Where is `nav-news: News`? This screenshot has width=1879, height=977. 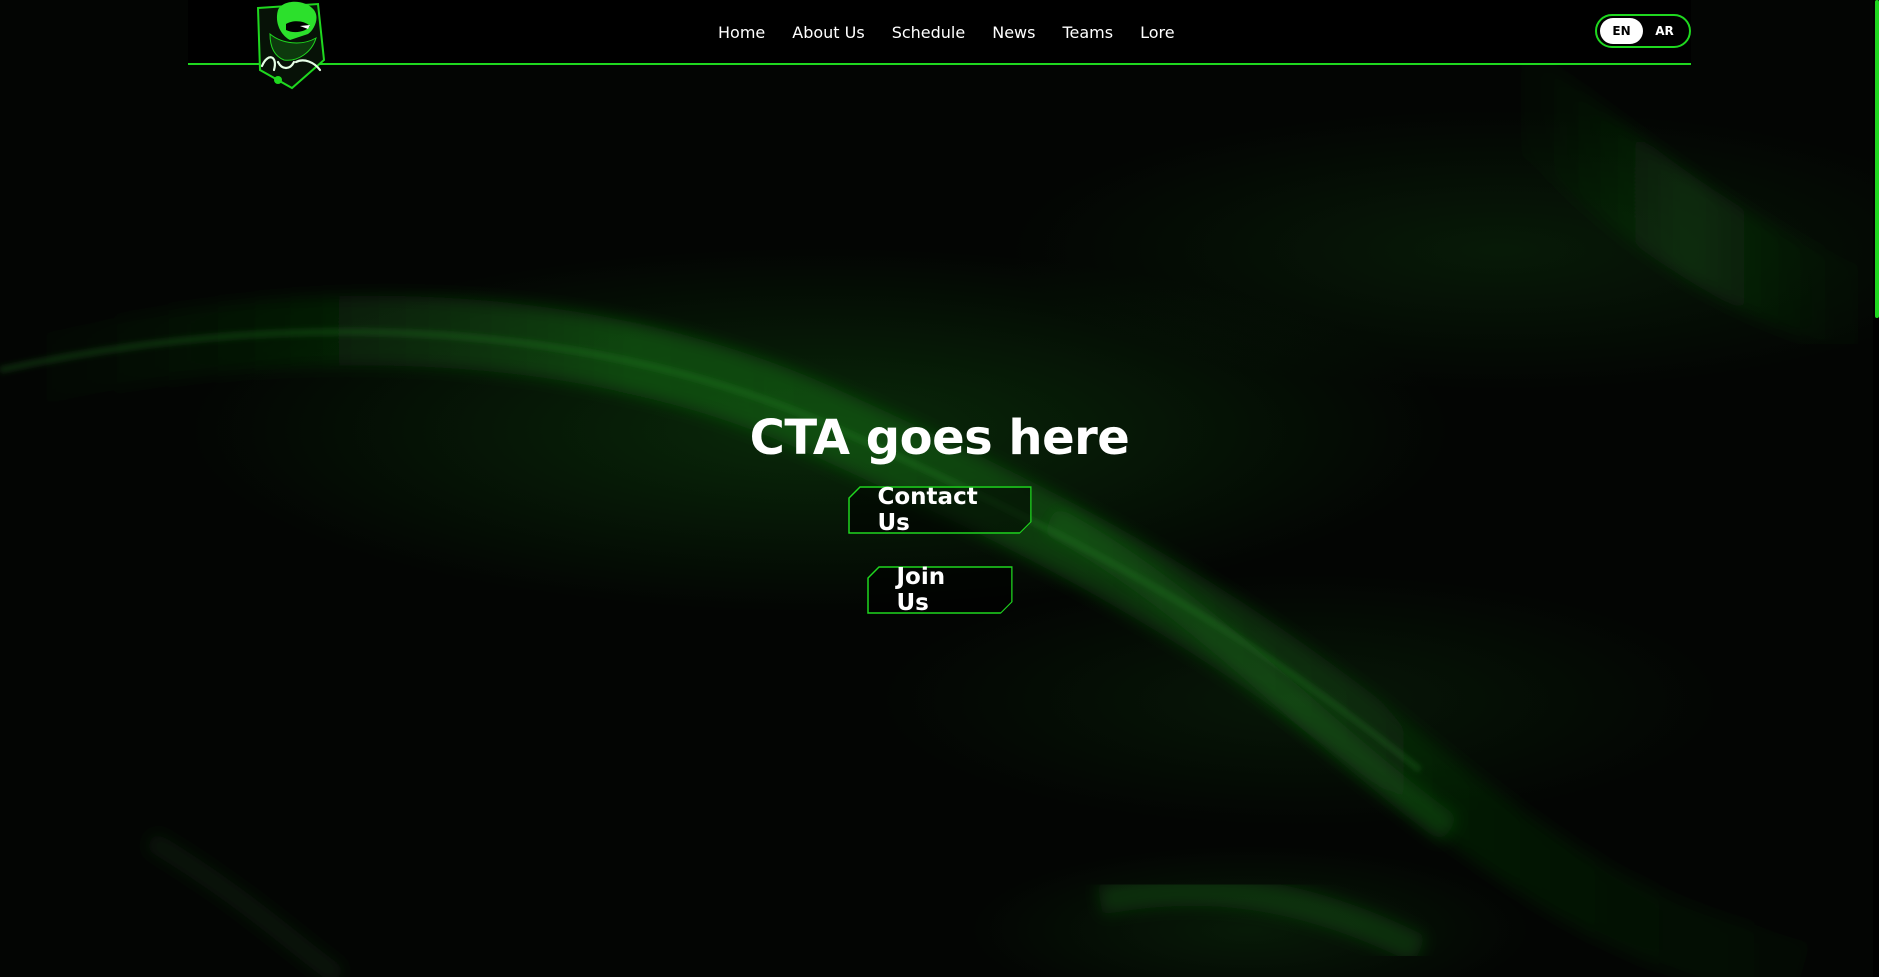 nav-news: News is located at coordinates (1013, 32).